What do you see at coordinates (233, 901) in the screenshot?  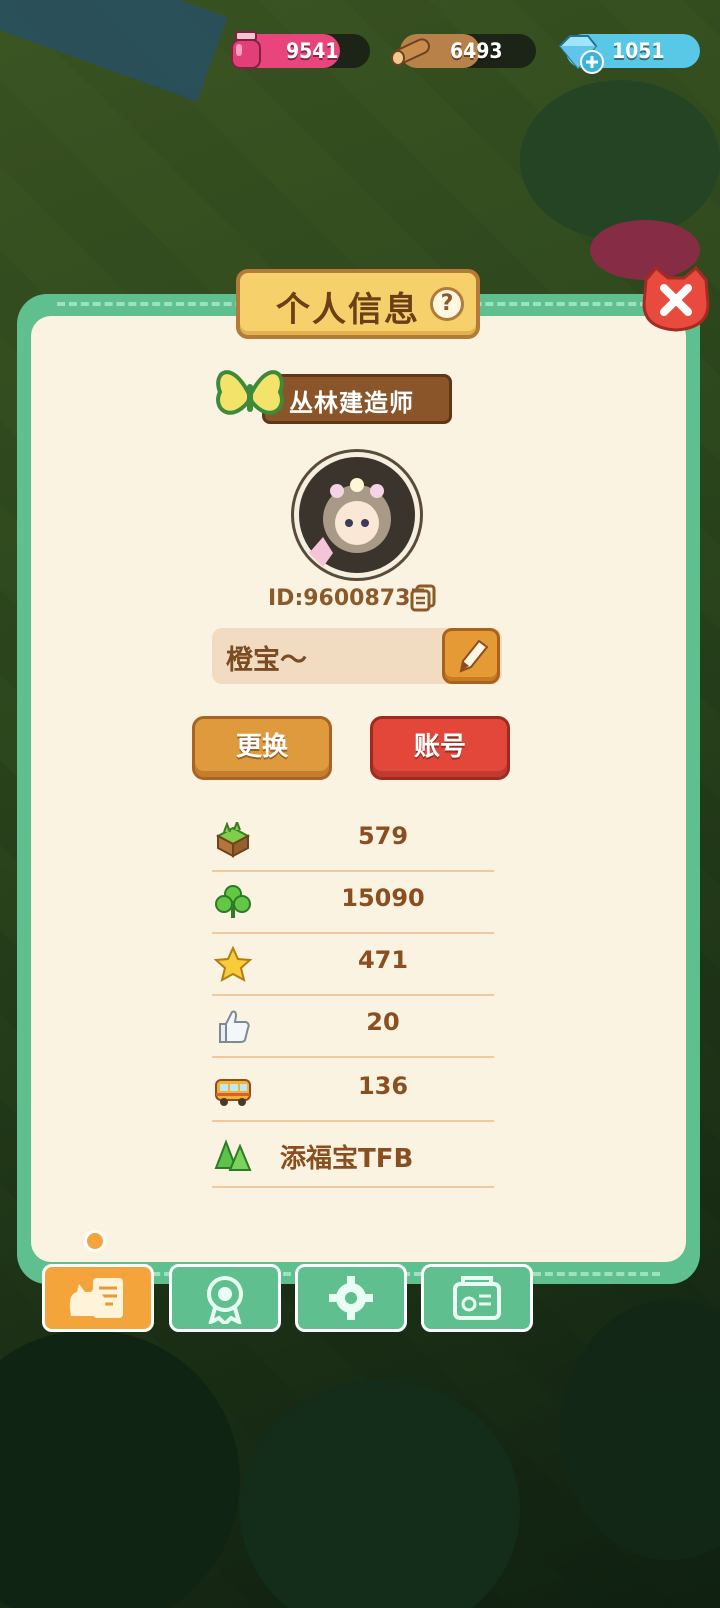 I see `clover-icon` at bounding box center [233, 901].